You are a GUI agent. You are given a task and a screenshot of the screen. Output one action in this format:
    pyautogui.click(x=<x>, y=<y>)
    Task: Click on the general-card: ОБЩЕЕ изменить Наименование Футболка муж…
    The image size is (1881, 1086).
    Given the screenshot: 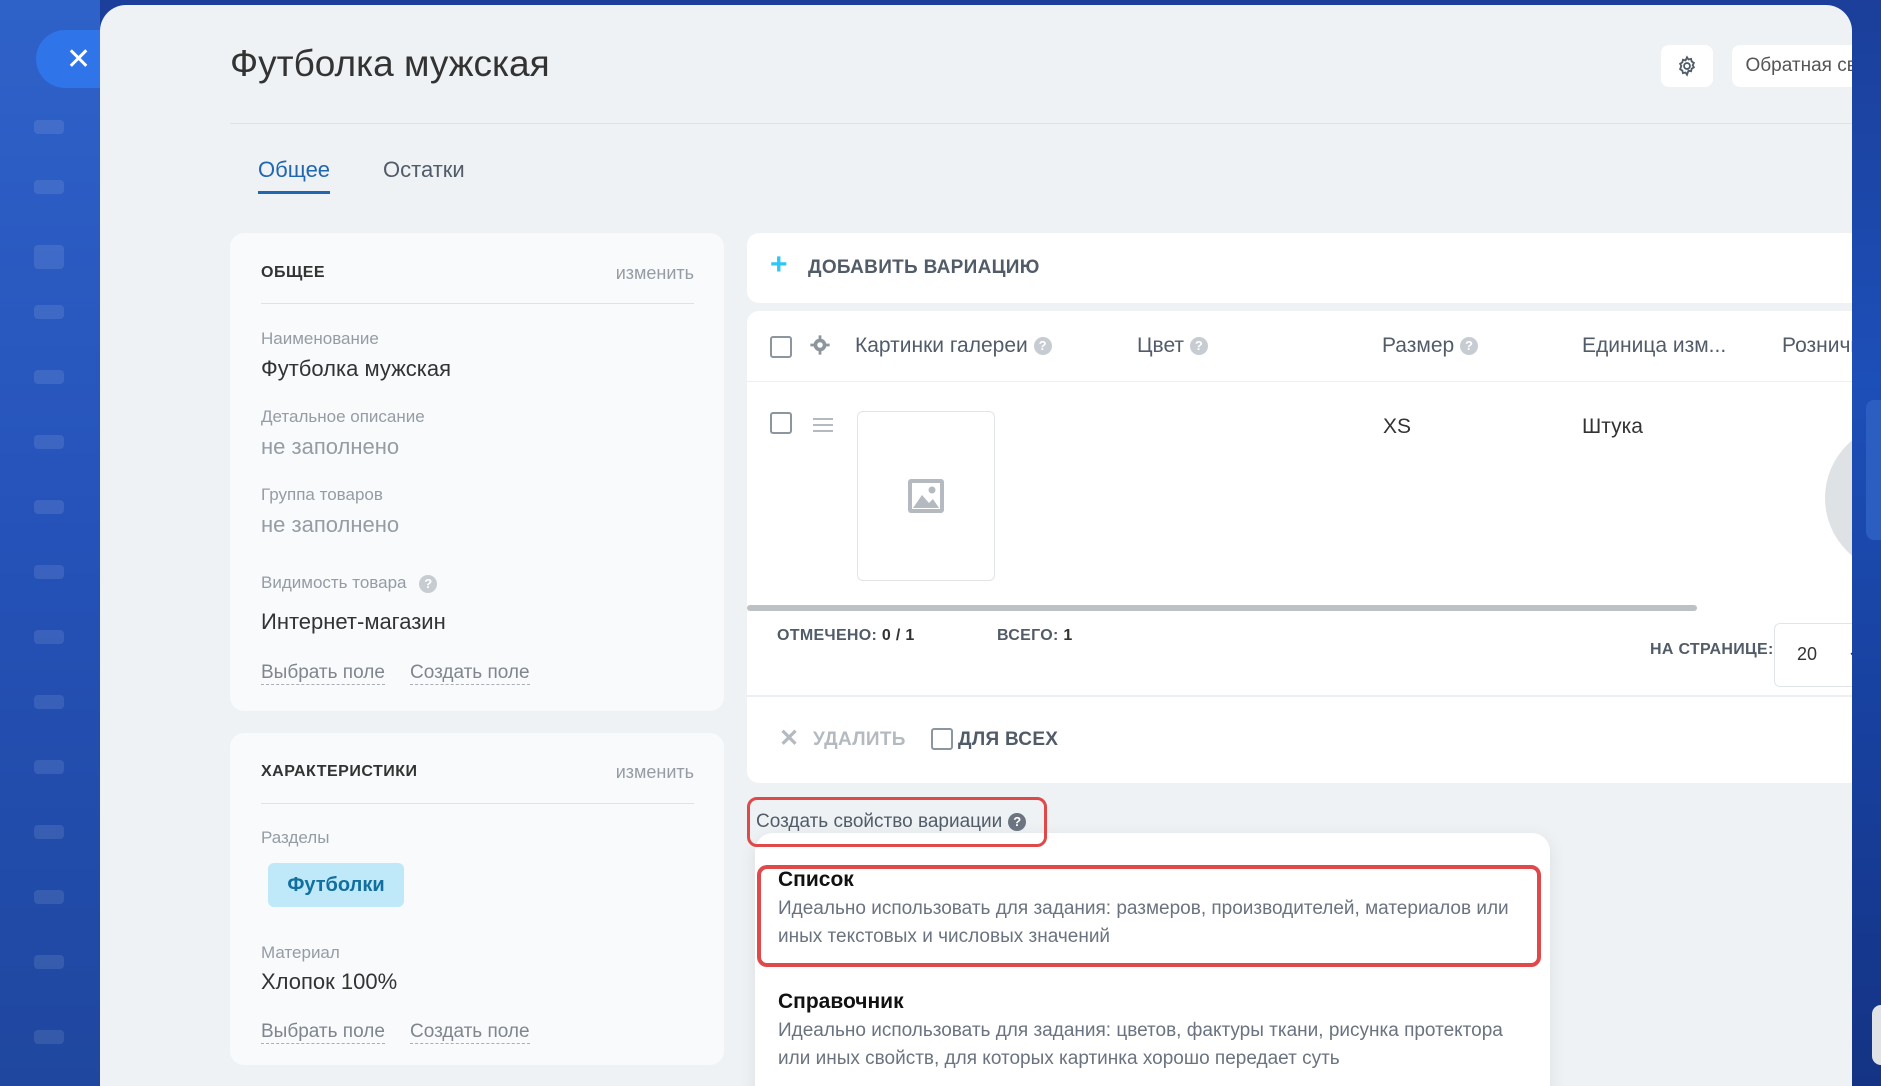 What is the action you would take?
    pyautogui.click(x=477, y=472)
    